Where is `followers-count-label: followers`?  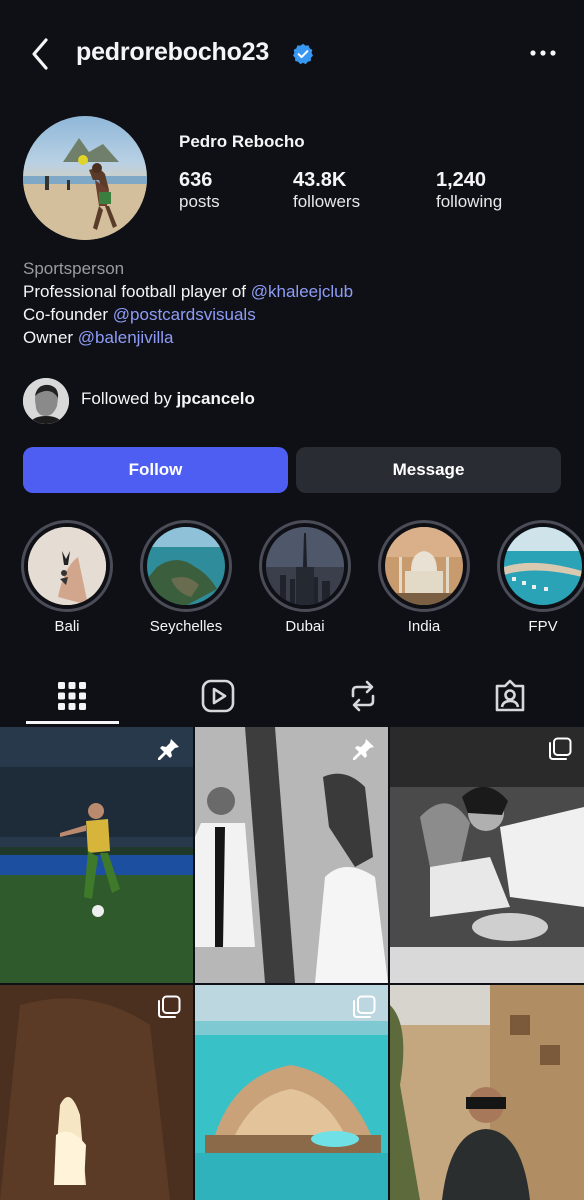
followers-count-label: followers is located at coordinates (327, 201).